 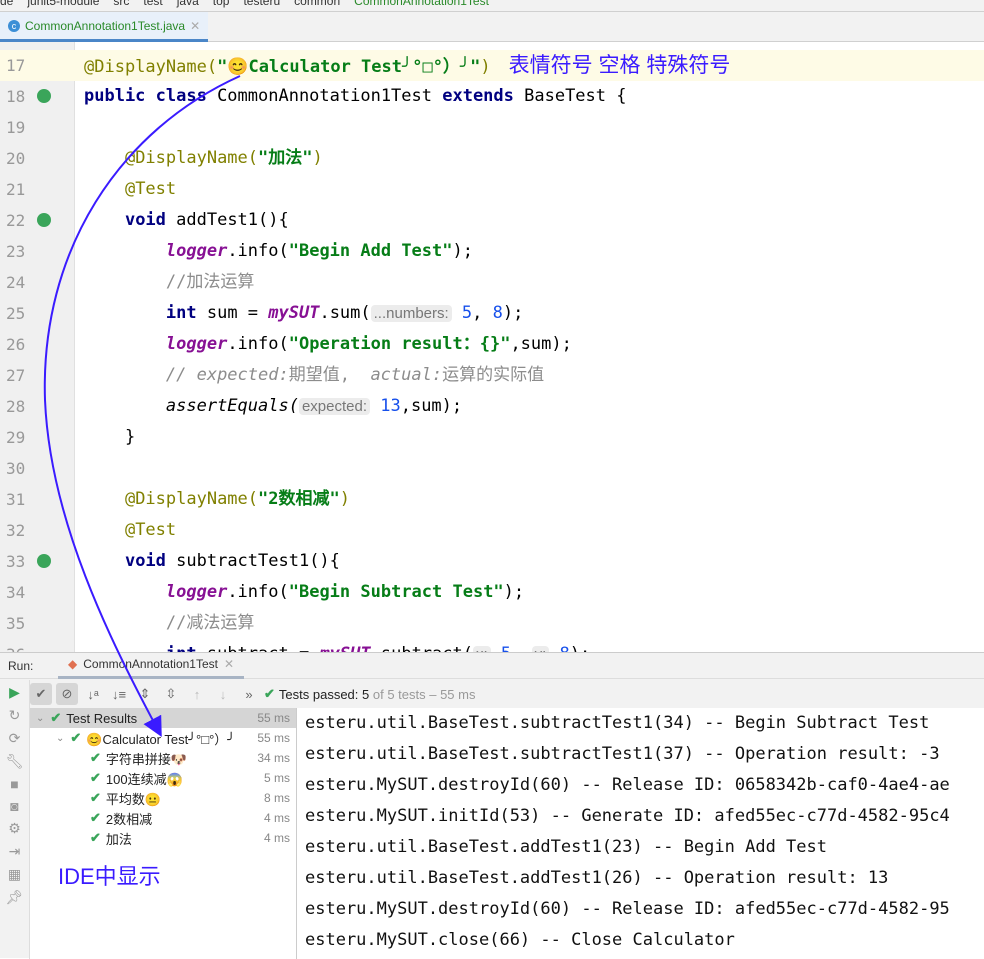 I want to click on show-ignored-button: ⊘, so click(x=67, y=694).